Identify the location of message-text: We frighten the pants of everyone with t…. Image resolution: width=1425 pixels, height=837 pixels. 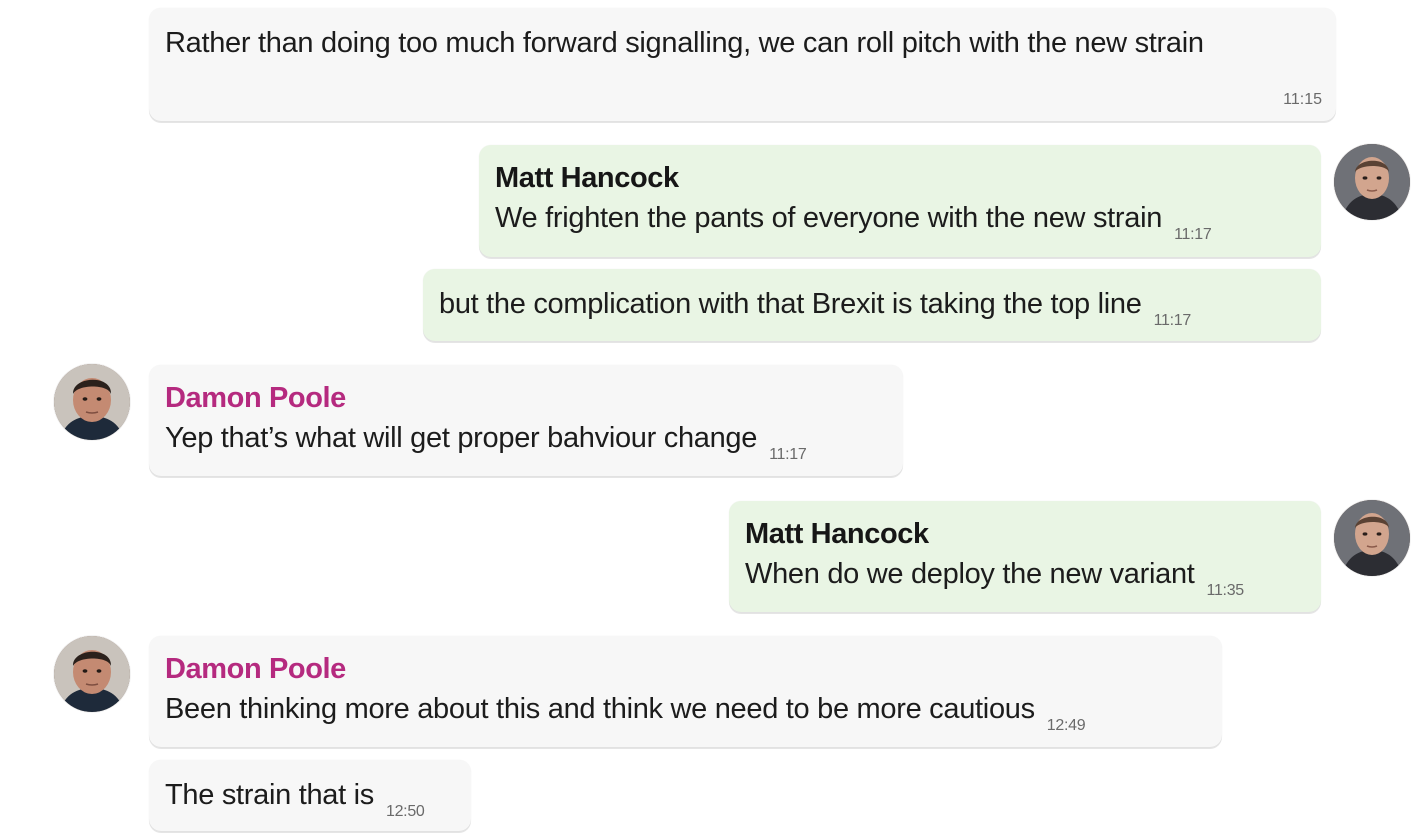
(900, 226).